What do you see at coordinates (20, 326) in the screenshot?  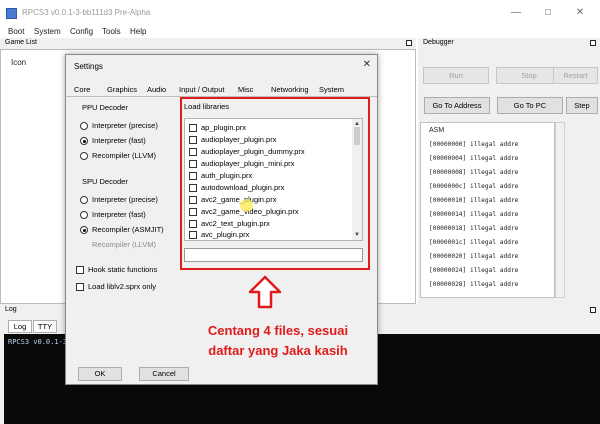 I see `tab-log: Log` at bounding box center [20, 326].